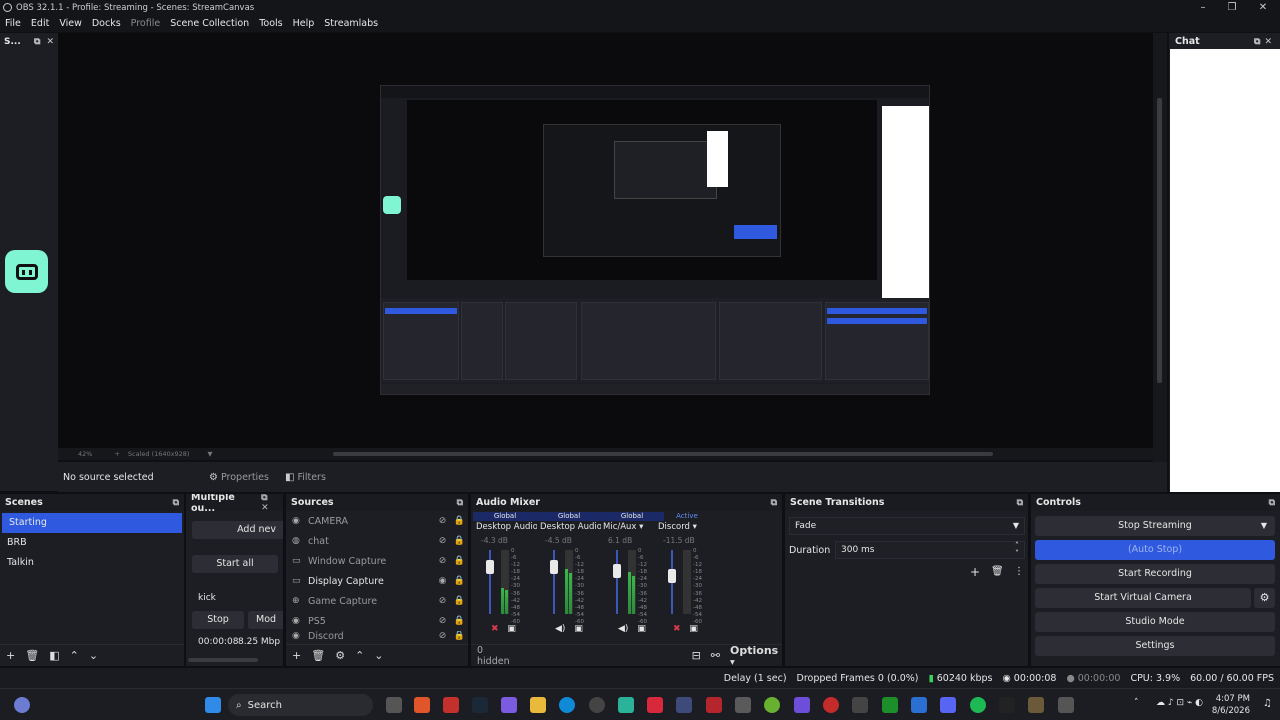  What do you see at coordinates (304, 23) in the screenshot?
I see `menu-help: Help` at bounding box center [304, 23].